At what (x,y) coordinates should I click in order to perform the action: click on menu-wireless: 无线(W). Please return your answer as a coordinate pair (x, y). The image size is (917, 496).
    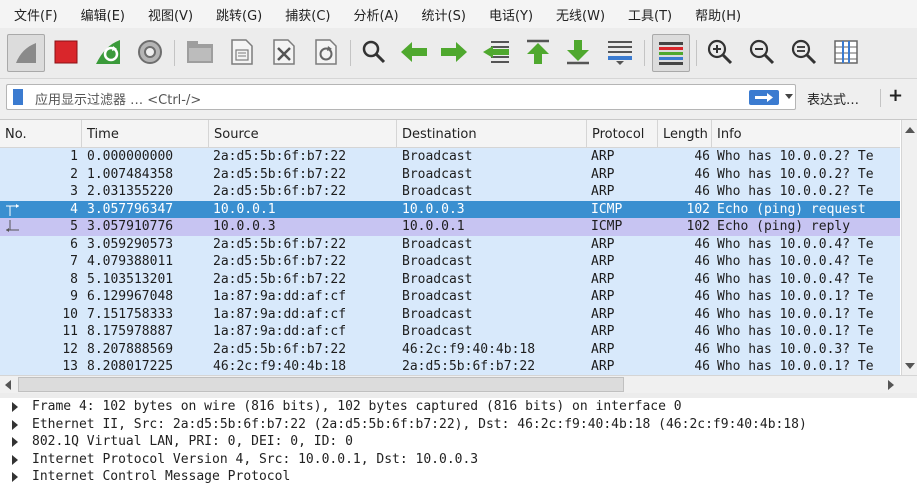
    Looking at the image, I should click on (578, 14).